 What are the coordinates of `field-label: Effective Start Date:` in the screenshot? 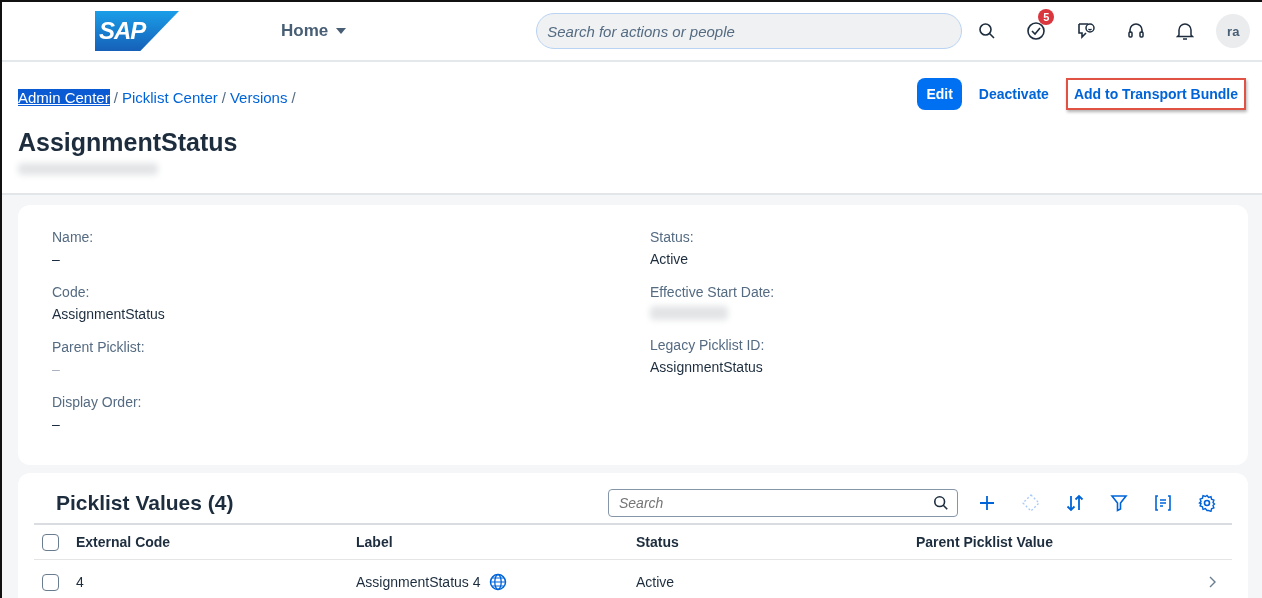 It's located at (713, 292).